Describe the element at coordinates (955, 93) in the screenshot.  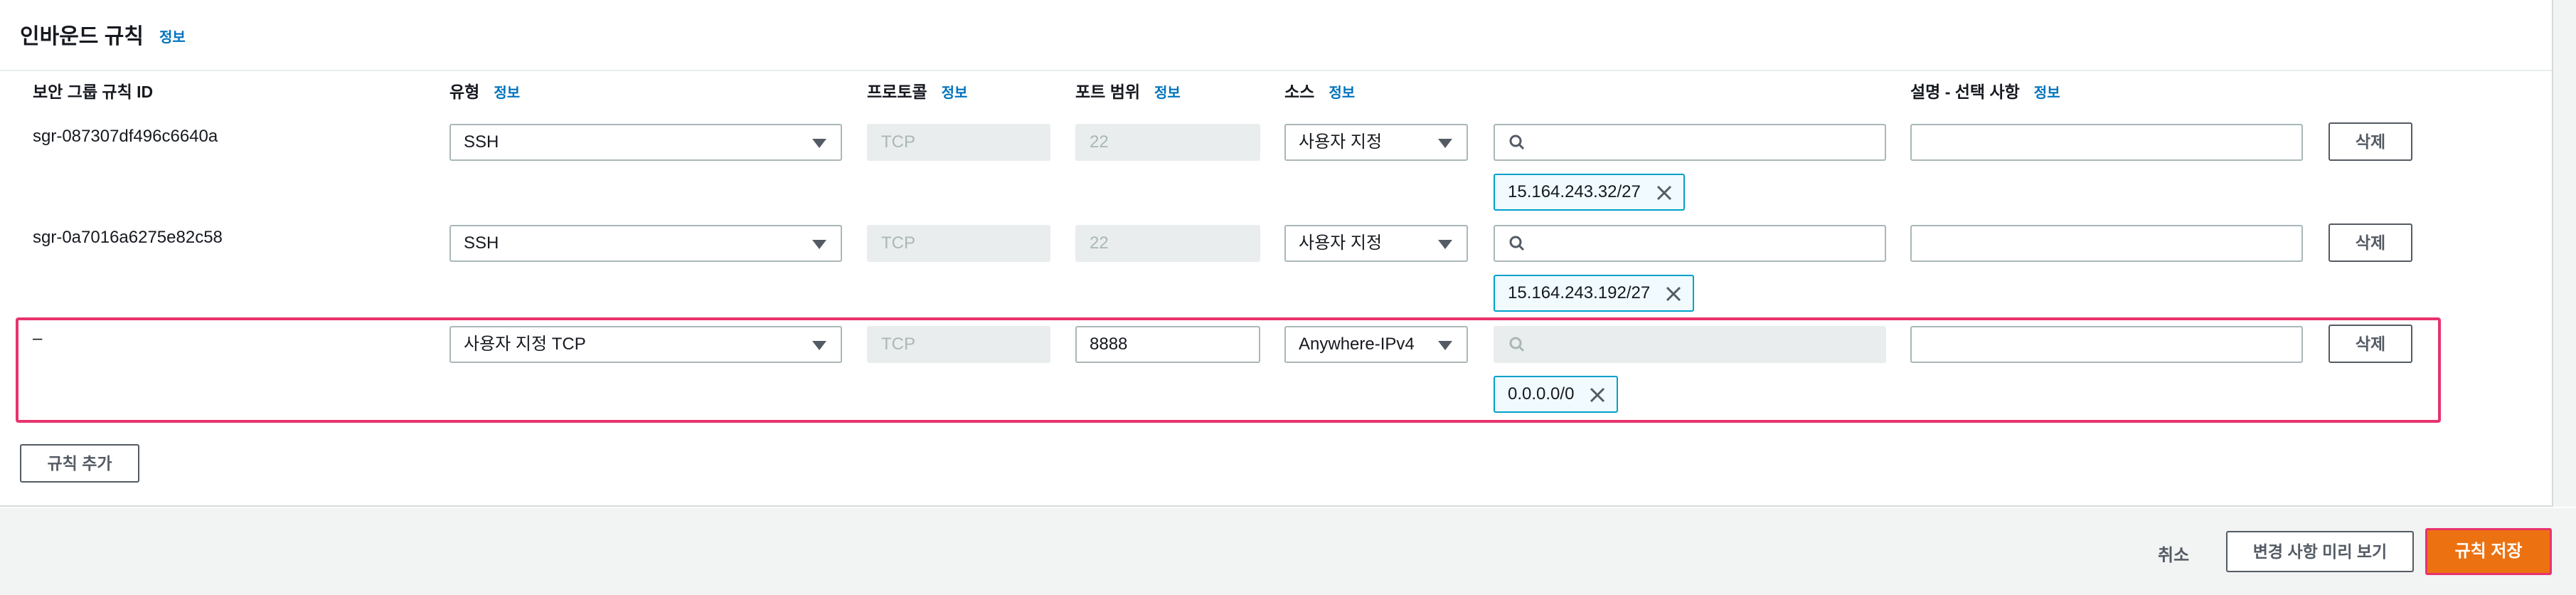
I see `protocol-info-link: 정보` at that location.